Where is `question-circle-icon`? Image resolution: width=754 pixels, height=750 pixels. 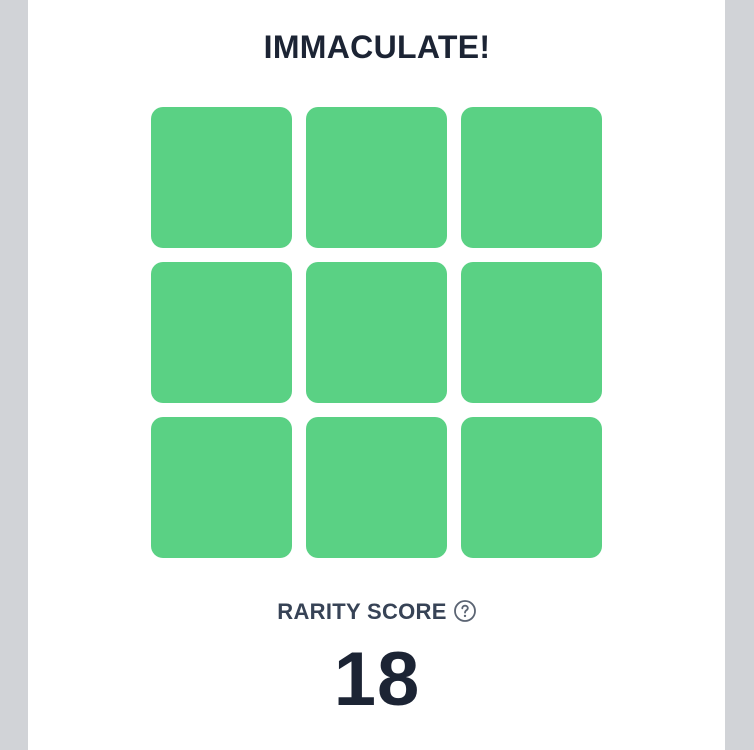 question-circle-icon is located at coordinates (465, 611).